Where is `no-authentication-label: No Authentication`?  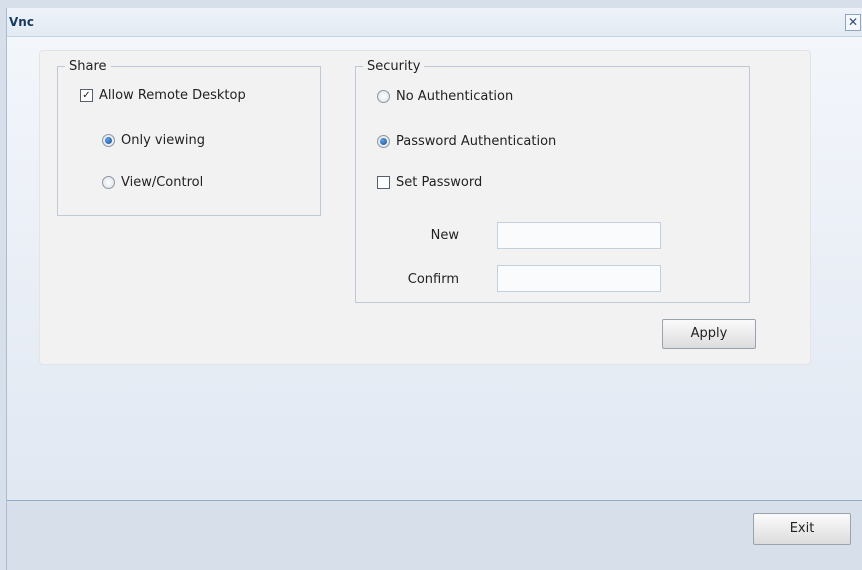 no-authentication-label: No Authentication is located at coordinates (455, 96).